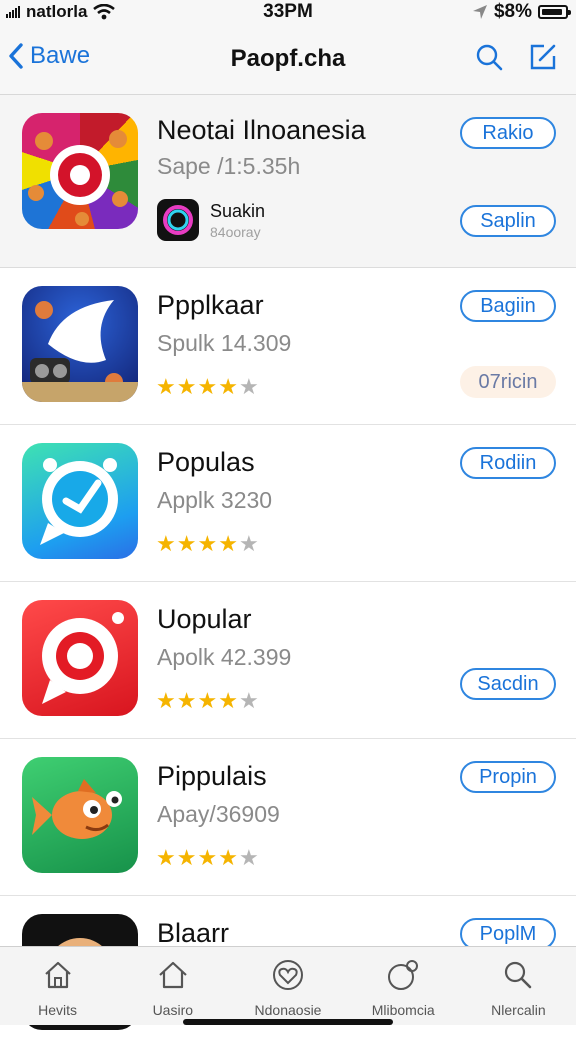 The width and height of the screenshot is (576, 1052). Describe the element at coordinates (83, 658) in the screenshot. I see `camera-chat-icon` at that location.